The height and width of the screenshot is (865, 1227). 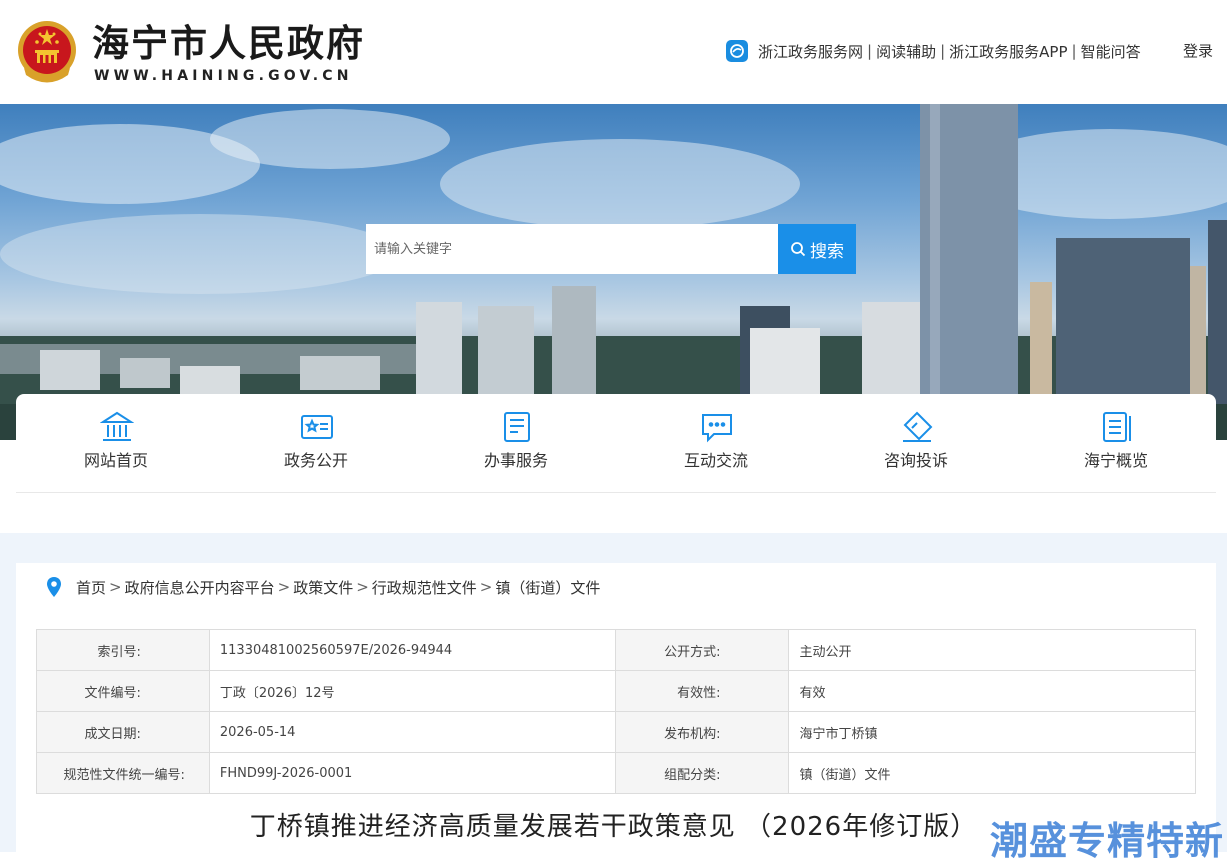 I want to click on breadcrumb-policy-docs: 政策文件, so click(x=323, y=587).